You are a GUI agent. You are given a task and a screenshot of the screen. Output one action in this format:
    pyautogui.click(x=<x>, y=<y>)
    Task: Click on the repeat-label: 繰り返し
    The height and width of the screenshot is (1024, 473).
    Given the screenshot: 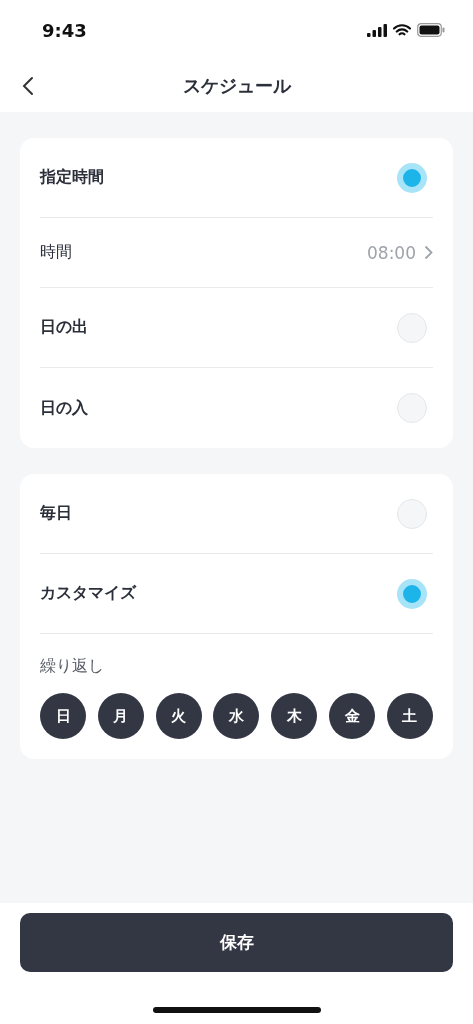 What is the action you would take?
    pyautogui.click(x=72, y=666)
    